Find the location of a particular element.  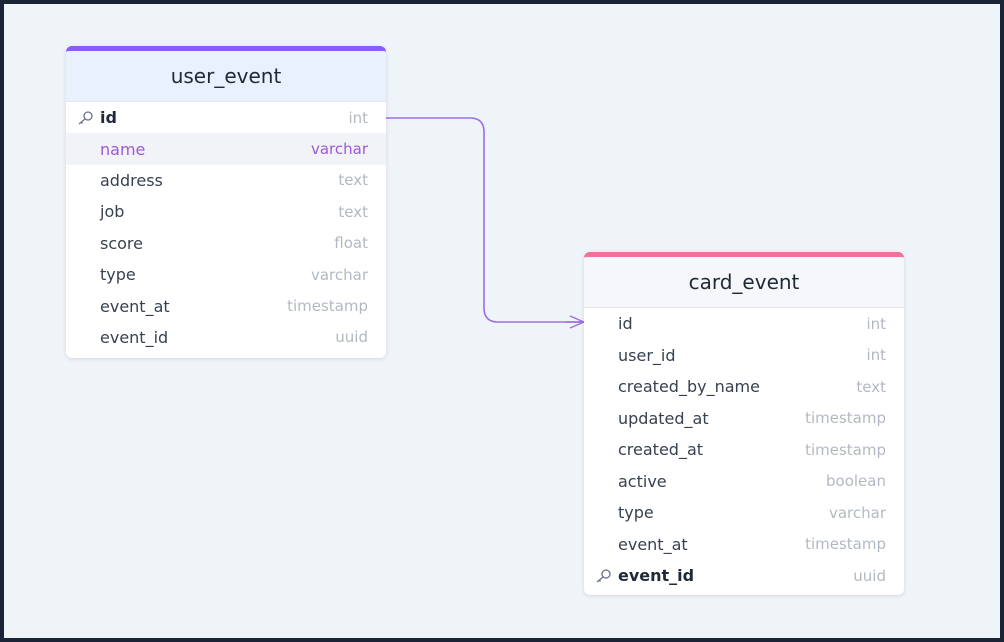

table-row: score float is located at coordinates (226, 243).